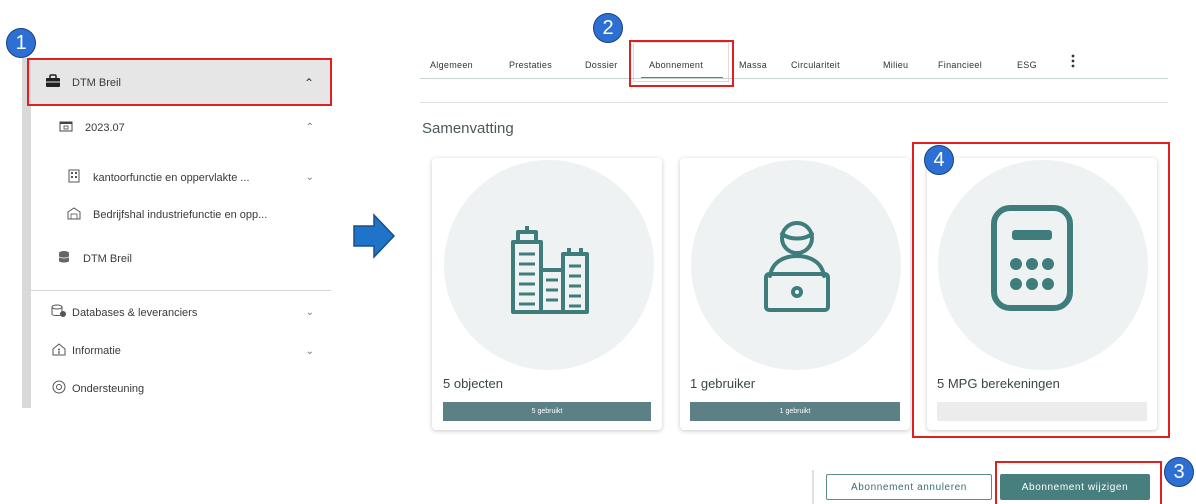 The height and width of the screenshot is (504, 1196). I want to click on usage-bar: 1 gebruikt, so click(795, 411).